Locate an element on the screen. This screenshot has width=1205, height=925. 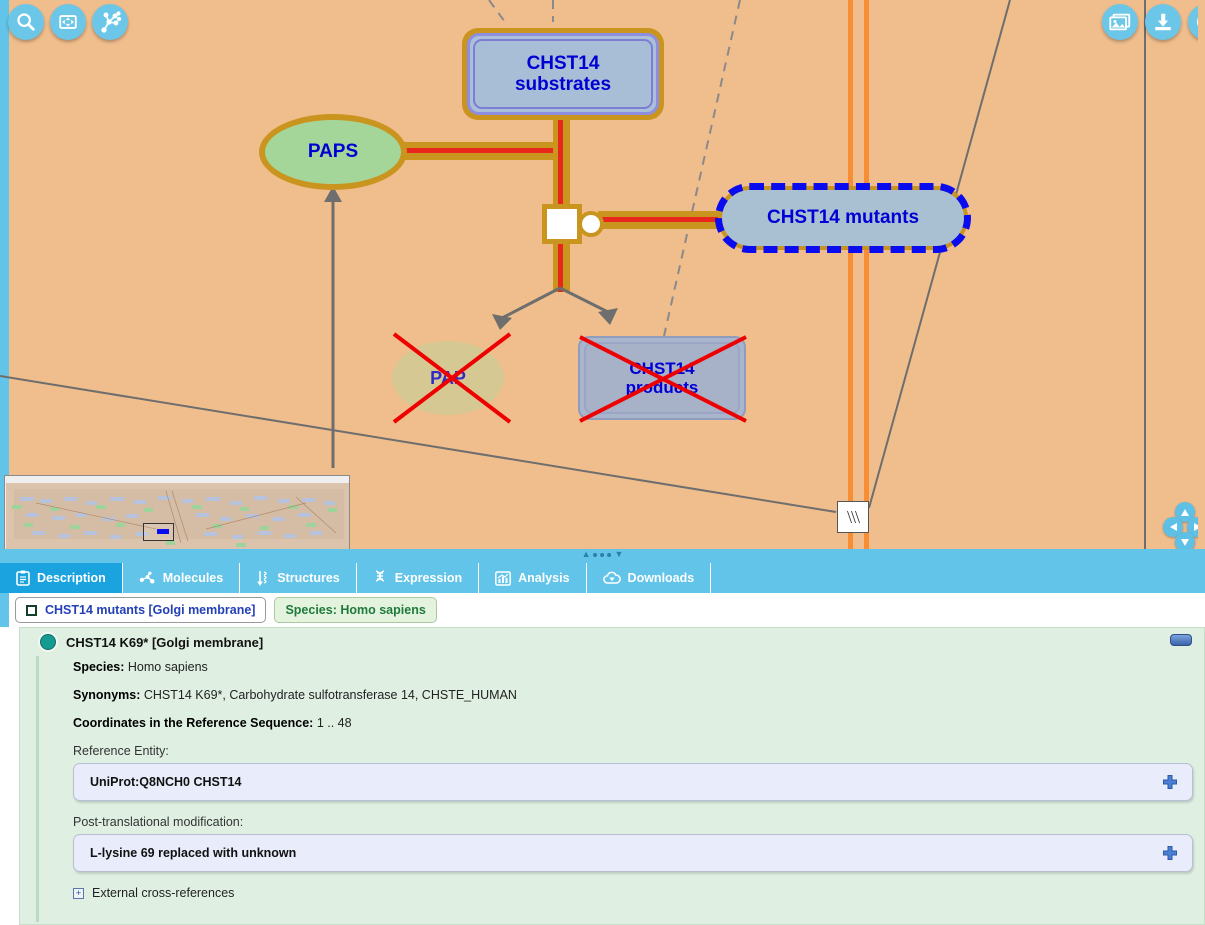
bar-chart-icon is located at coordinates (503, 578).